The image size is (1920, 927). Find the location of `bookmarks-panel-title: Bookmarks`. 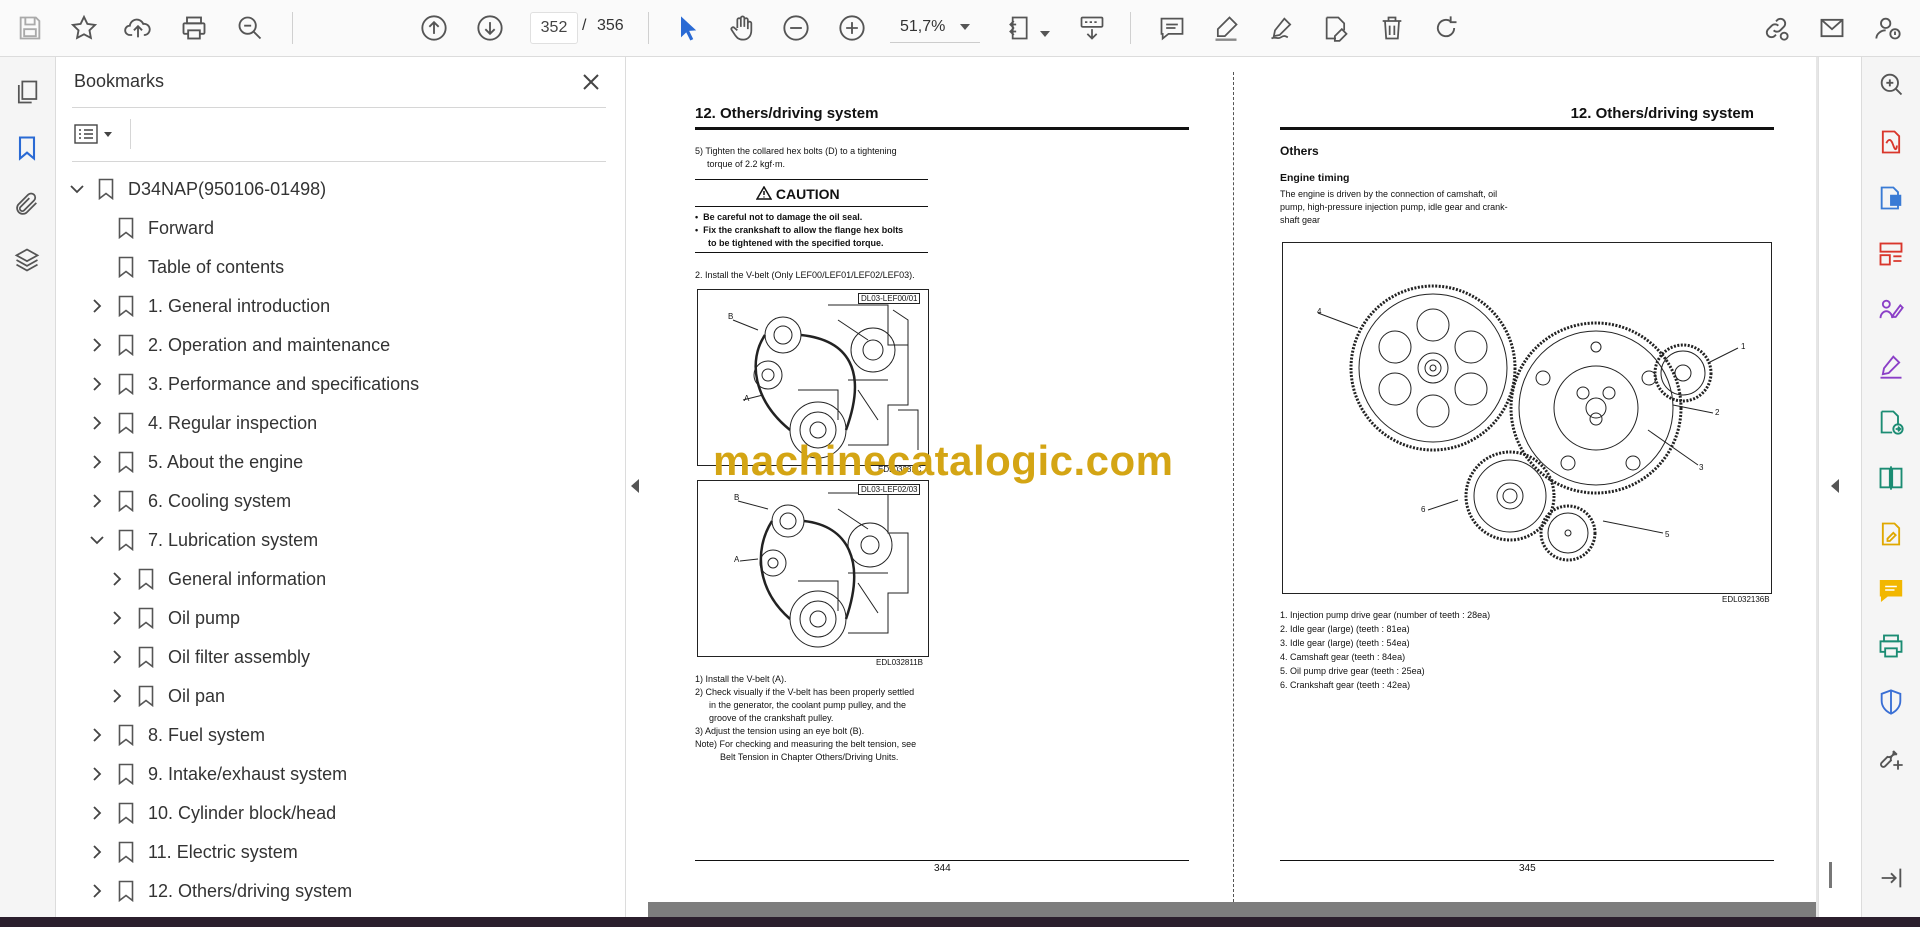

bookmarks-panel-title: Bookmarks is located at coordinates (119, 81).